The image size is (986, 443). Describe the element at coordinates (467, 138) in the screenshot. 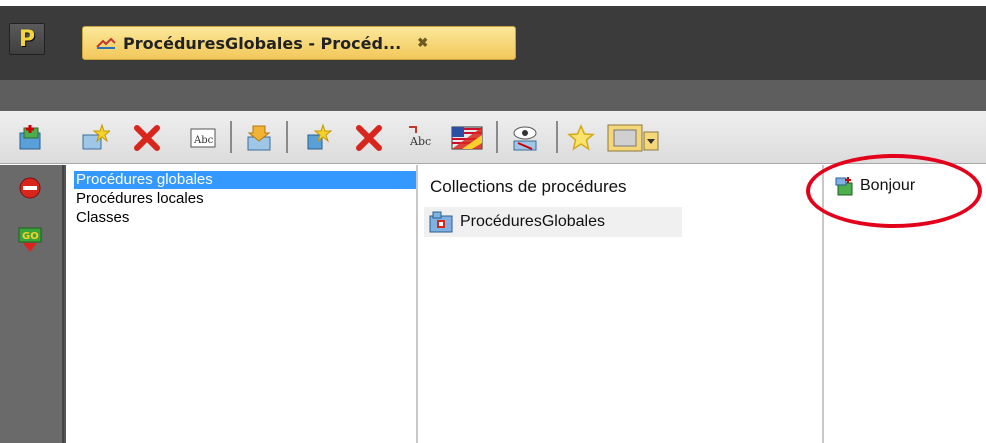

I see `language-flag-icon` at that location.